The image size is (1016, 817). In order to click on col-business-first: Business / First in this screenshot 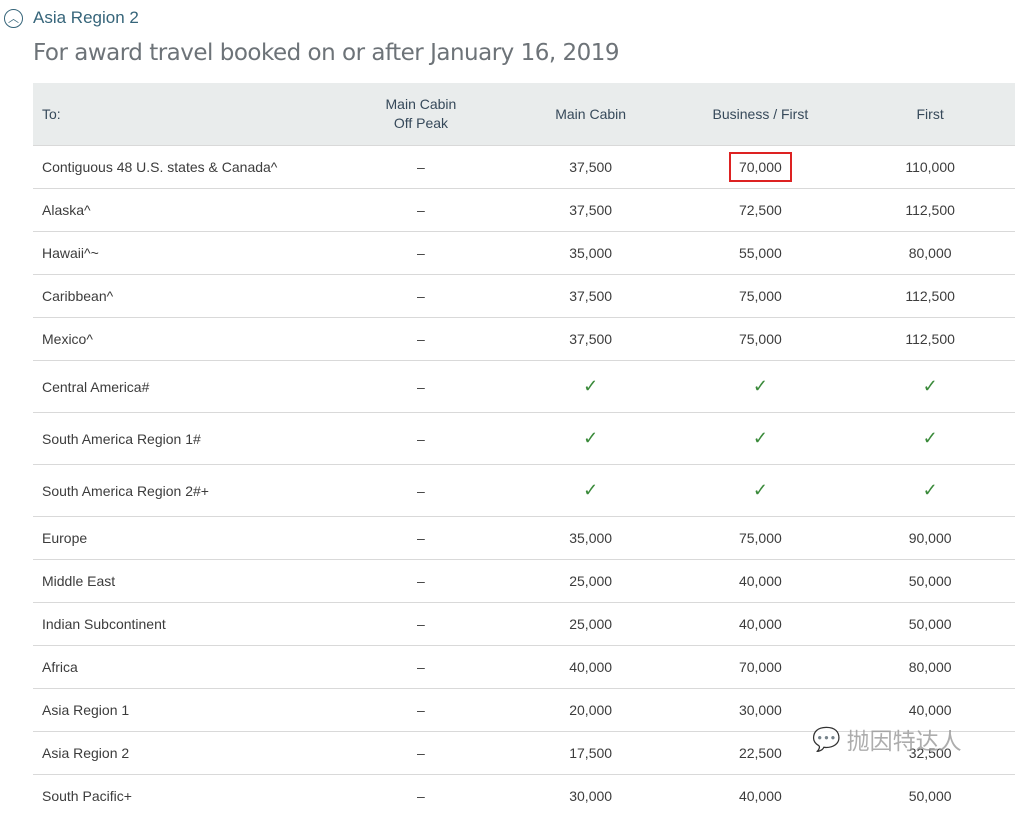, I will do `click(761, 114)`.